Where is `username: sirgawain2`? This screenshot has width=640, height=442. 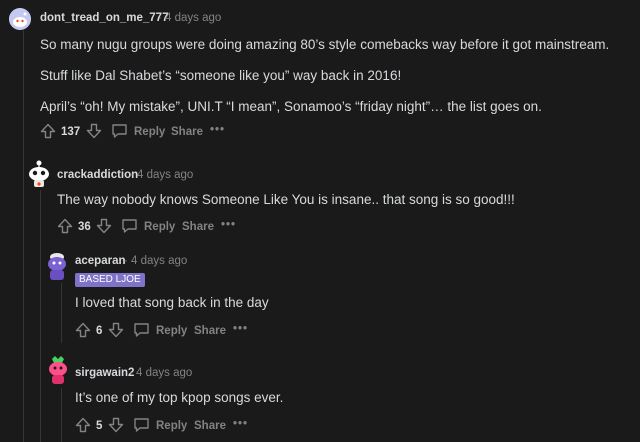
username: sirgawain2 is located at coordinates (104, 373).